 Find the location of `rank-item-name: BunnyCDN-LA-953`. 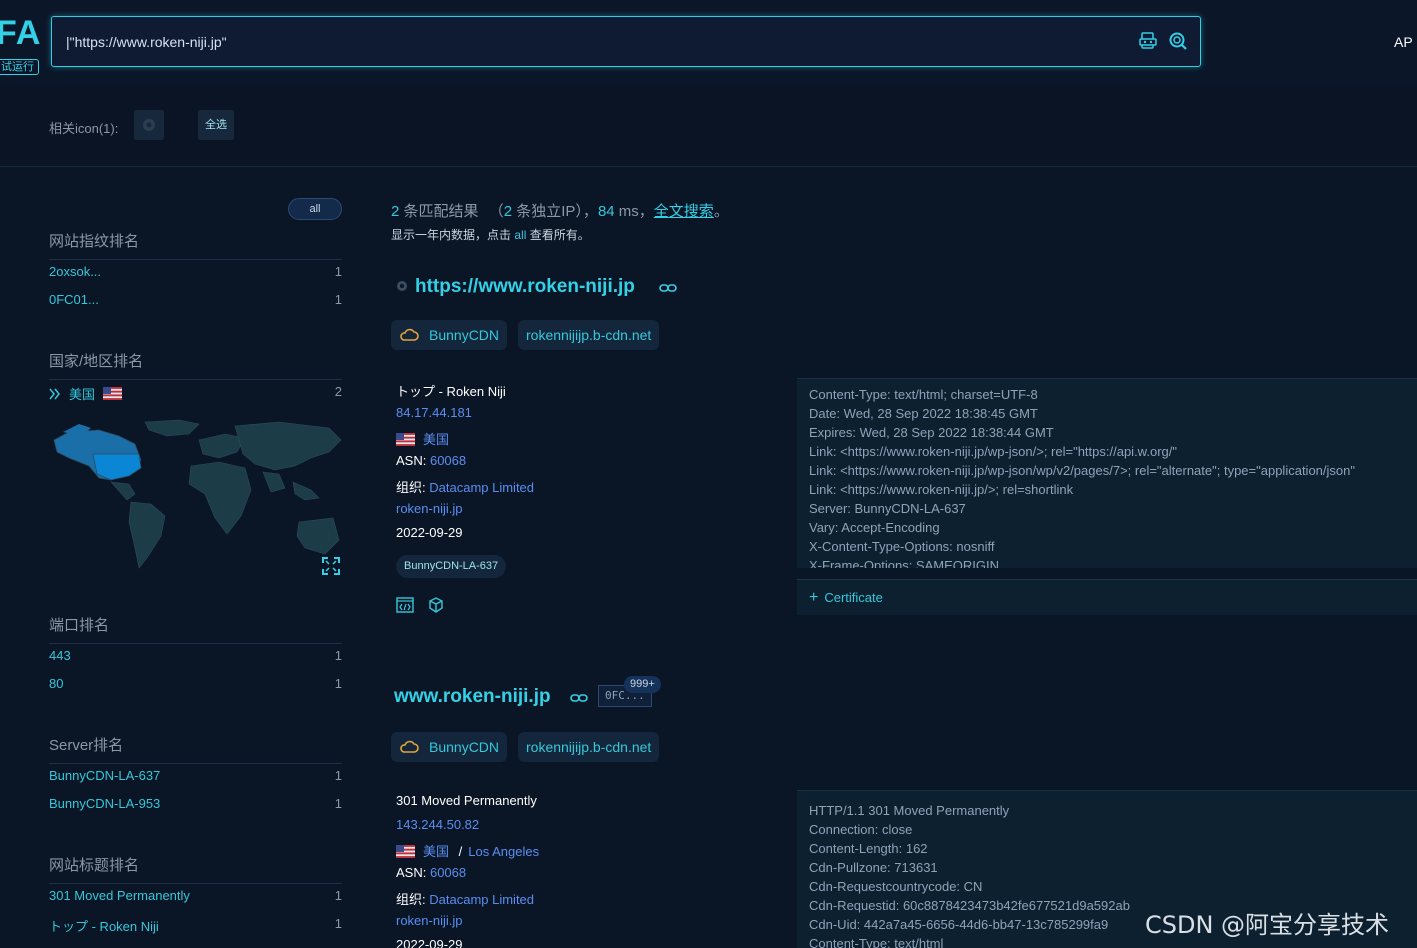

rank-item-name: BunnyCDN-LA-953 is located at coordinates (104, 803).